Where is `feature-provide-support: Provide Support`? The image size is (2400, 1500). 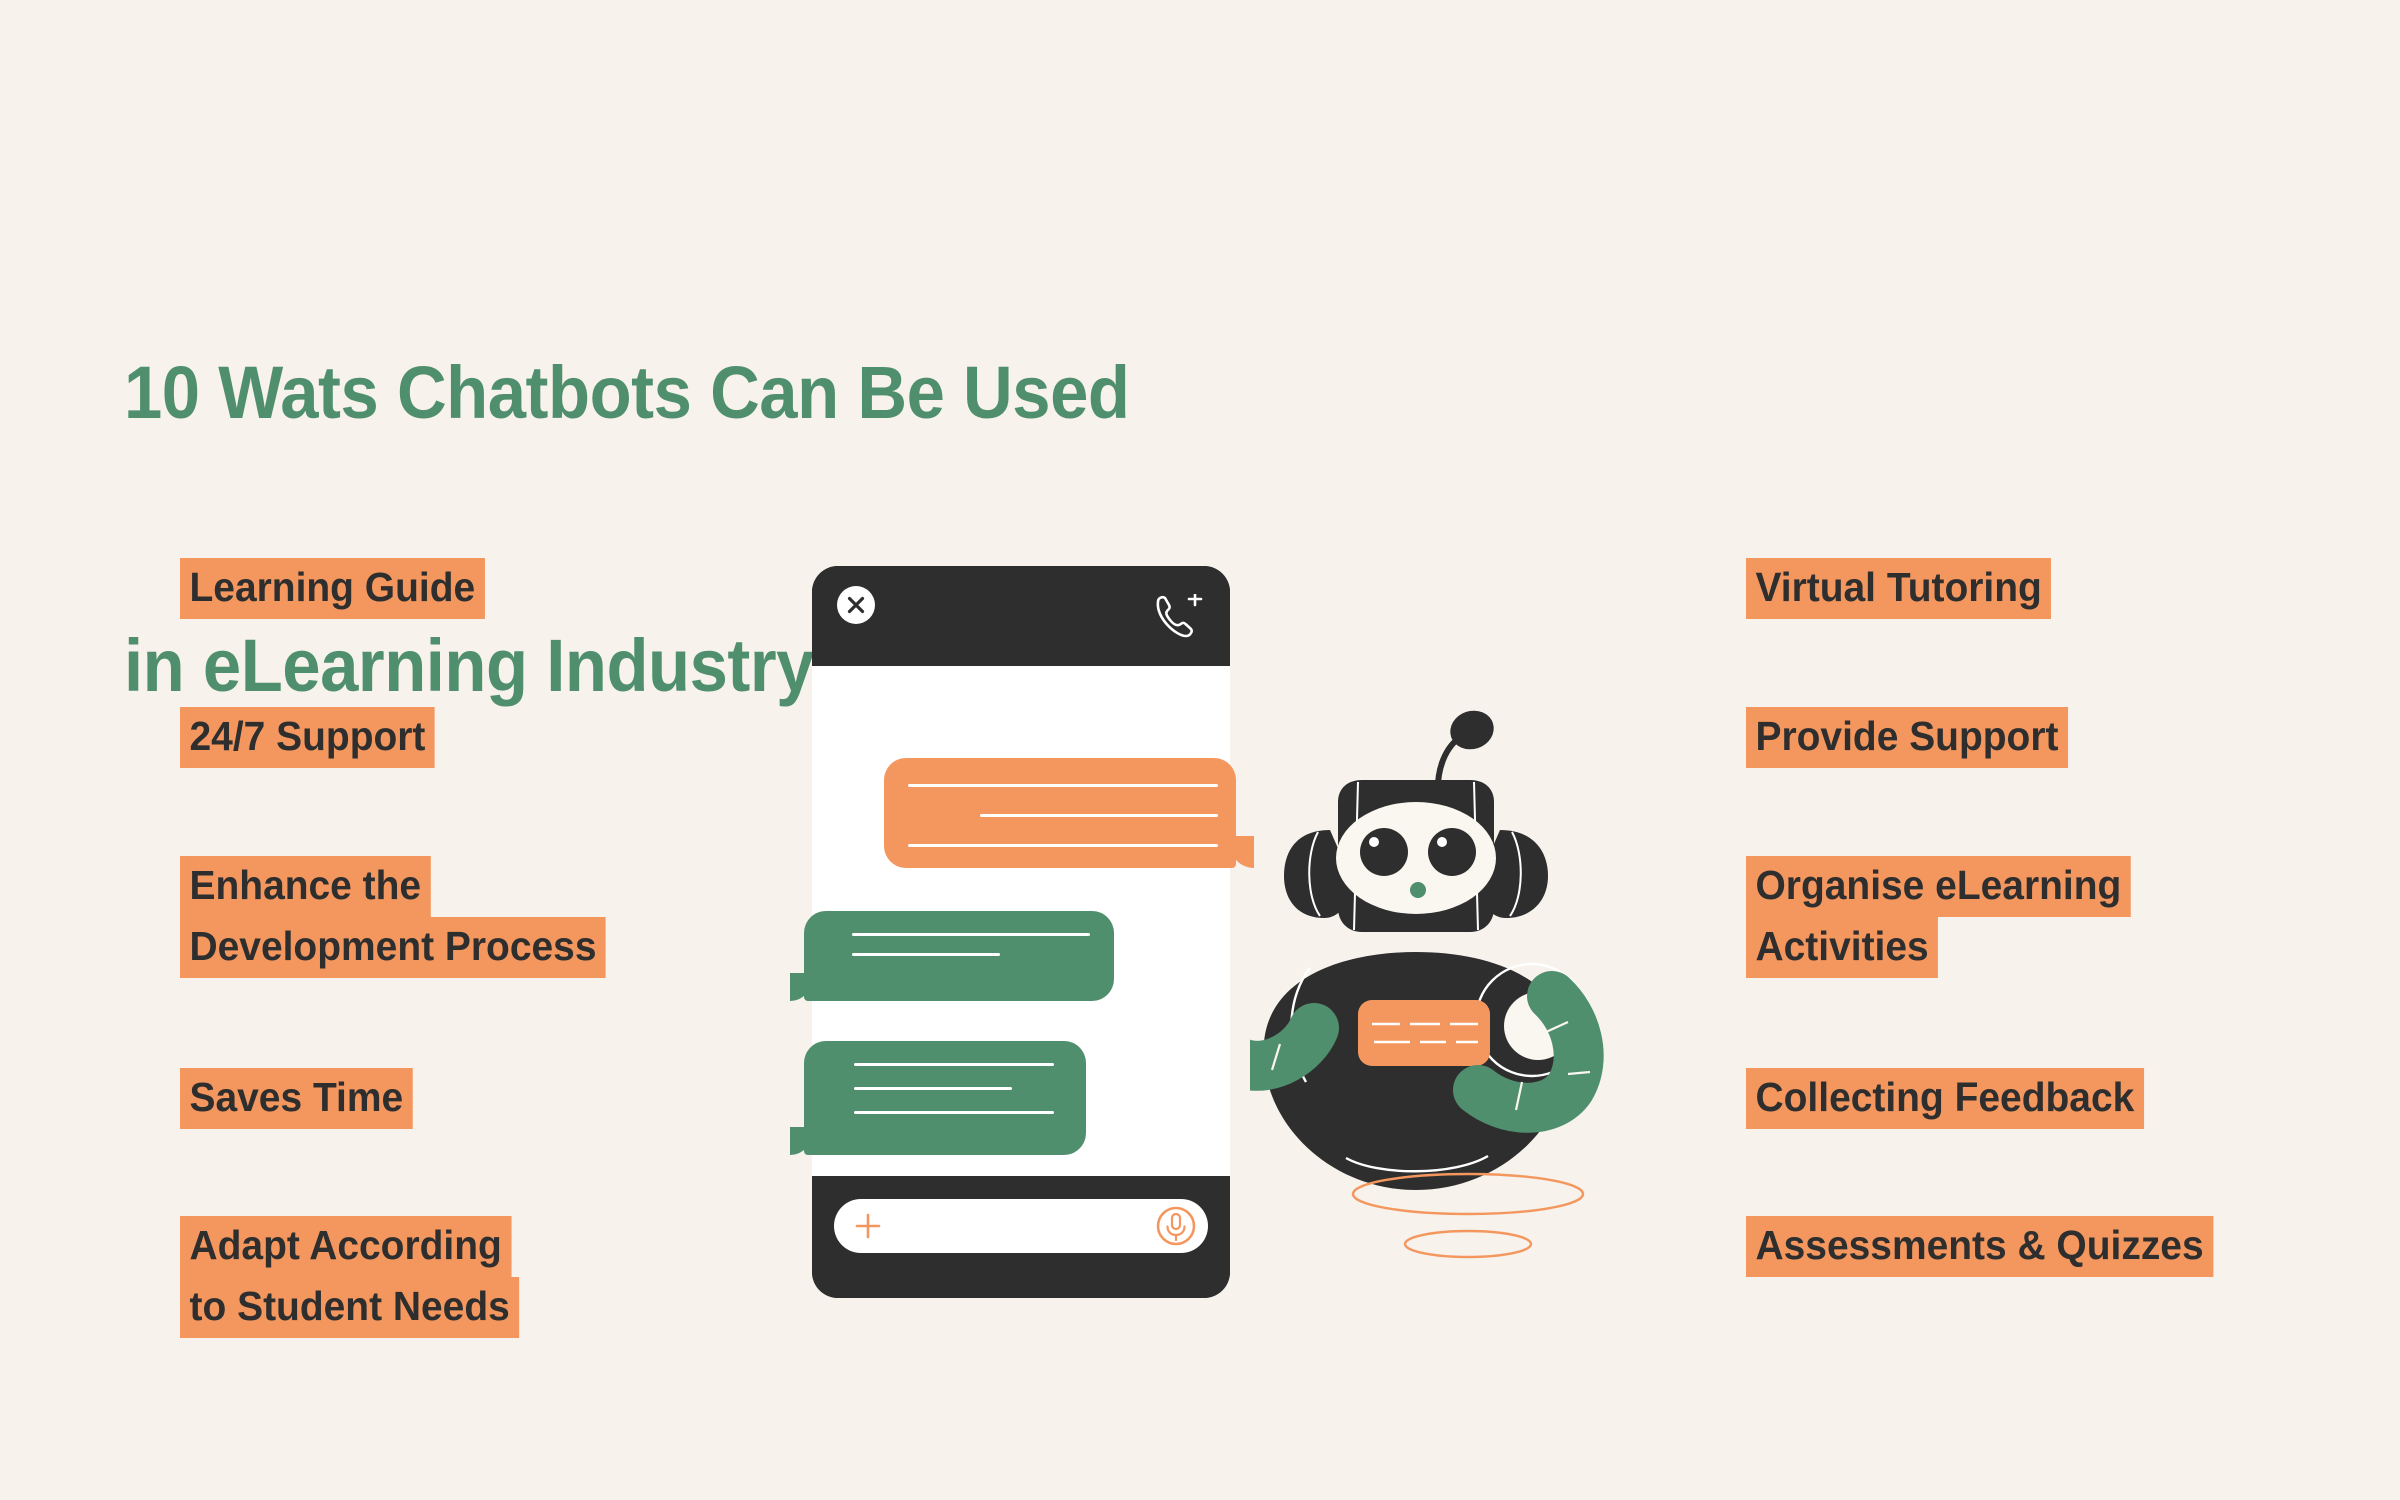
feature-provide-support: Provide Support is located at coordinates (2056, 737).